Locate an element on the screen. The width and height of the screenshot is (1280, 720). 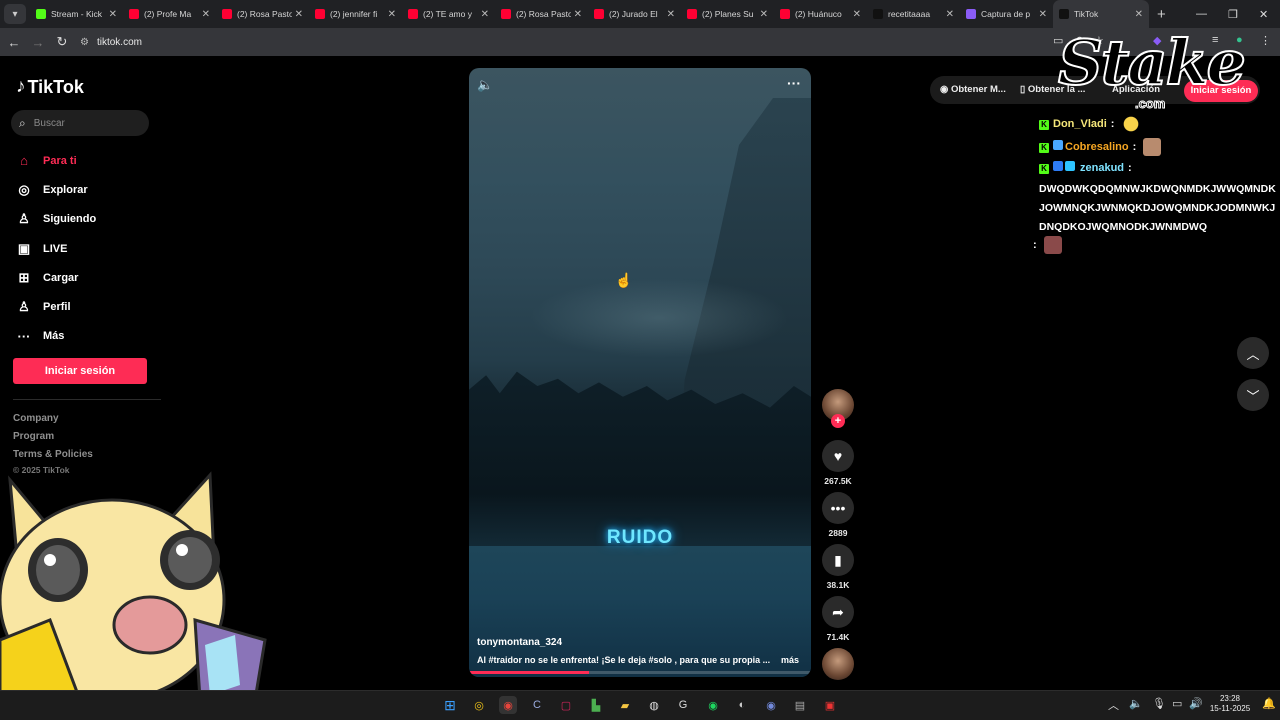
tab-favicon-icon is located at coordinates (506, 14).